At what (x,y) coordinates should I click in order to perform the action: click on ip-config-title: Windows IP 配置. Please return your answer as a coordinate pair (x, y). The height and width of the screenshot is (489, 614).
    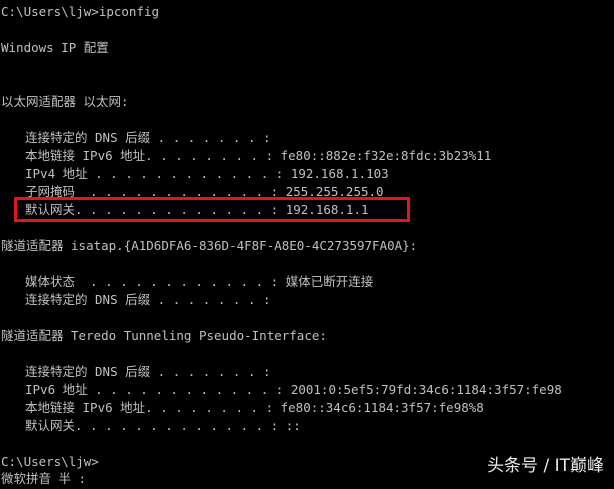
    Looking at the image, I should click on (55, 47).